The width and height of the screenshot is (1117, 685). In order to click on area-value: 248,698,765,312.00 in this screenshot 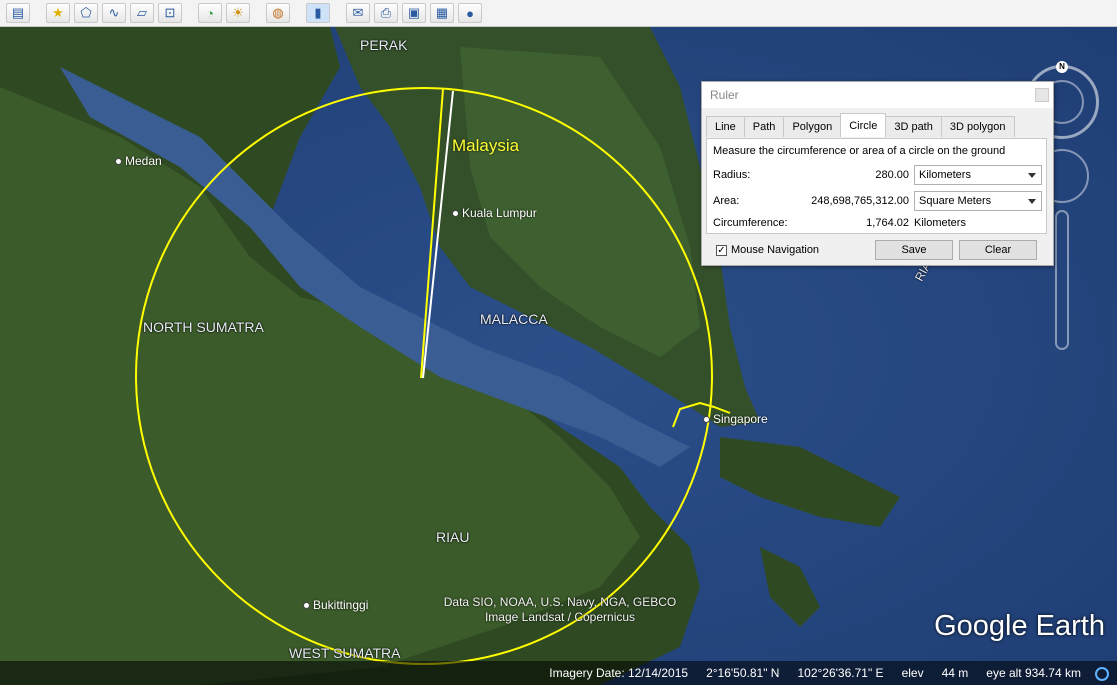, I will do `click(860, 201)`.